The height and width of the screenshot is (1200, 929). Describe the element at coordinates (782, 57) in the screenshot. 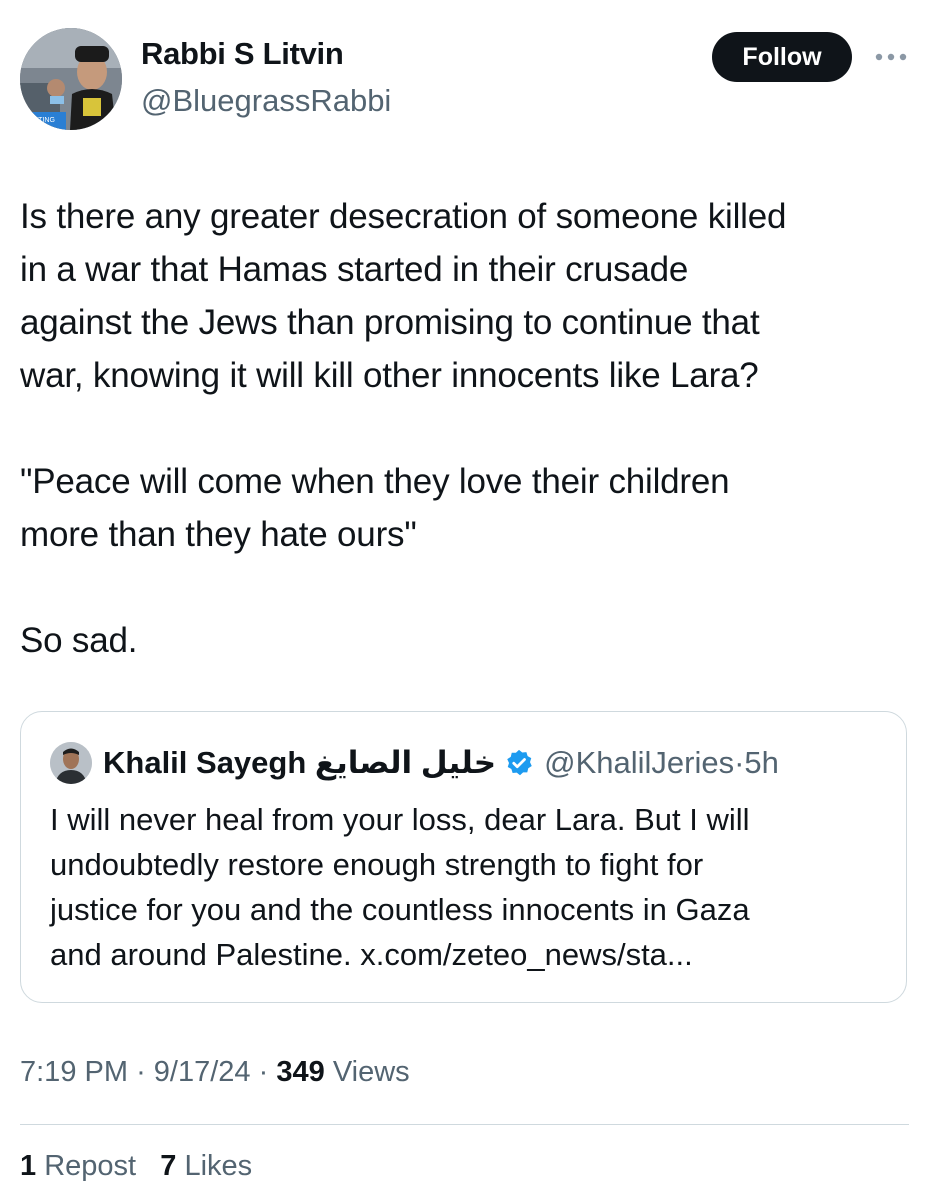

I see `follow-button: Follow` at that location.